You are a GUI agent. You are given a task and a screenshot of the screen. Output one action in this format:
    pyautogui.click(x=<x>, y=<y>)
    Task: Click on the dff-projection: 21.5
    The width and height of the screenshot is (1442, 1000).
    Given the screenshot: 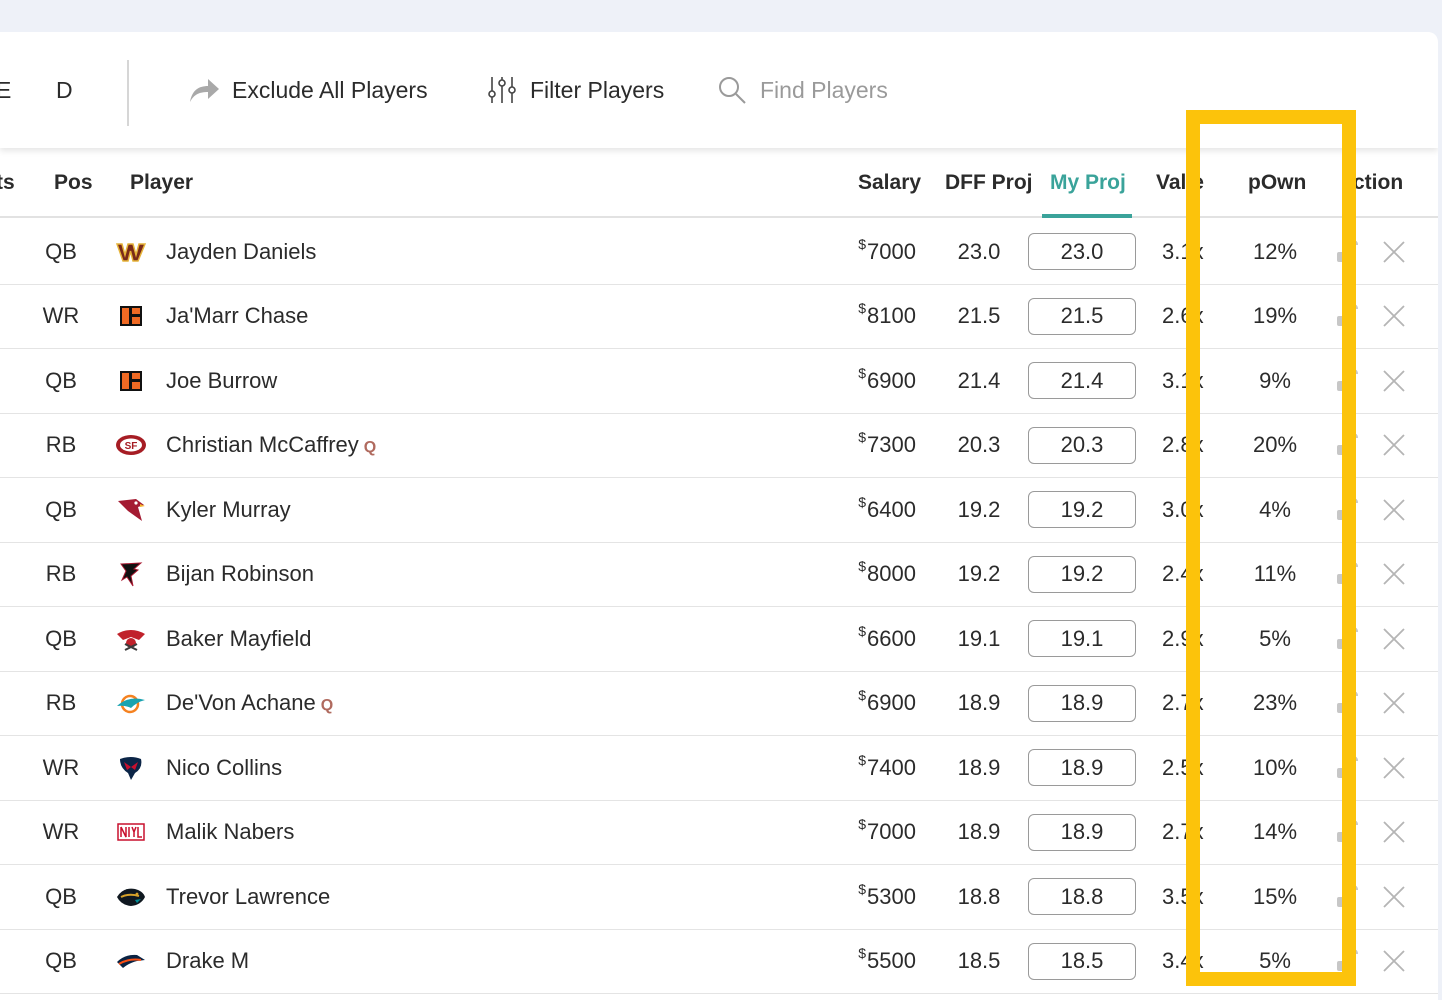 What is the action you would take?
    pyautogui.click(x=979, y=315)
    